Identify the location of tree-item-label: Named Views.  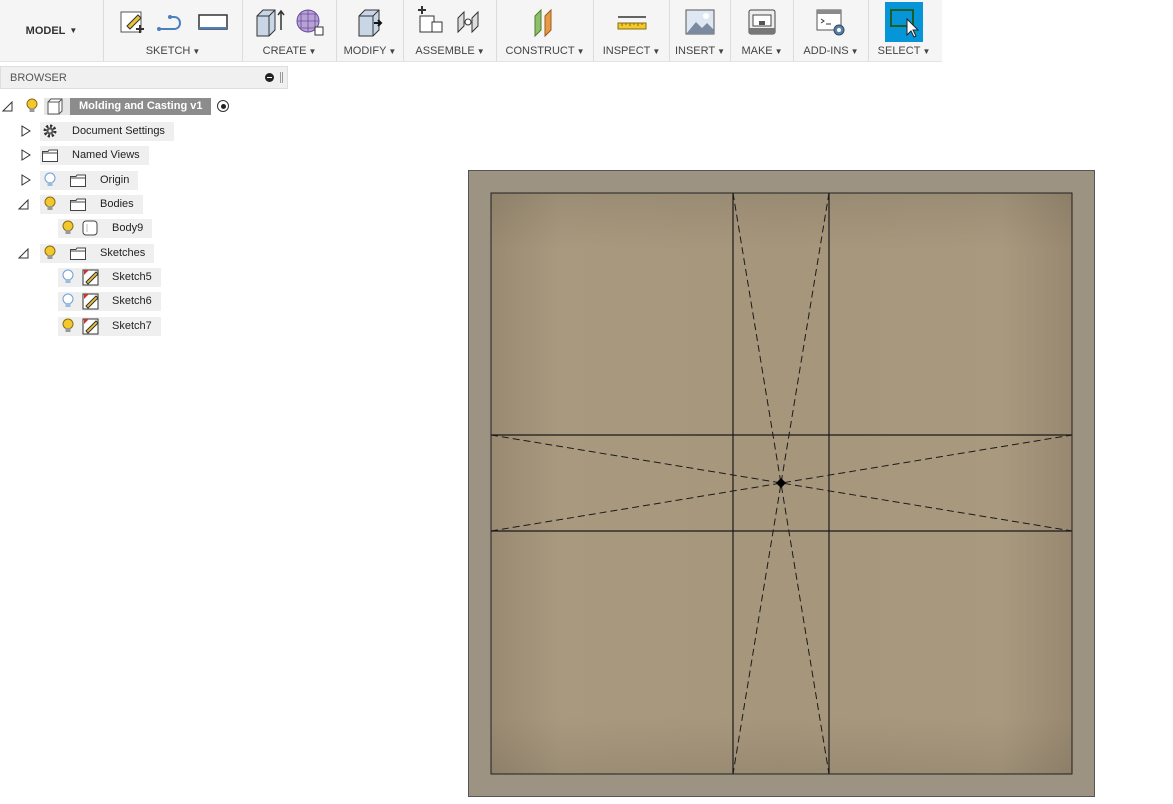
(103, 155).